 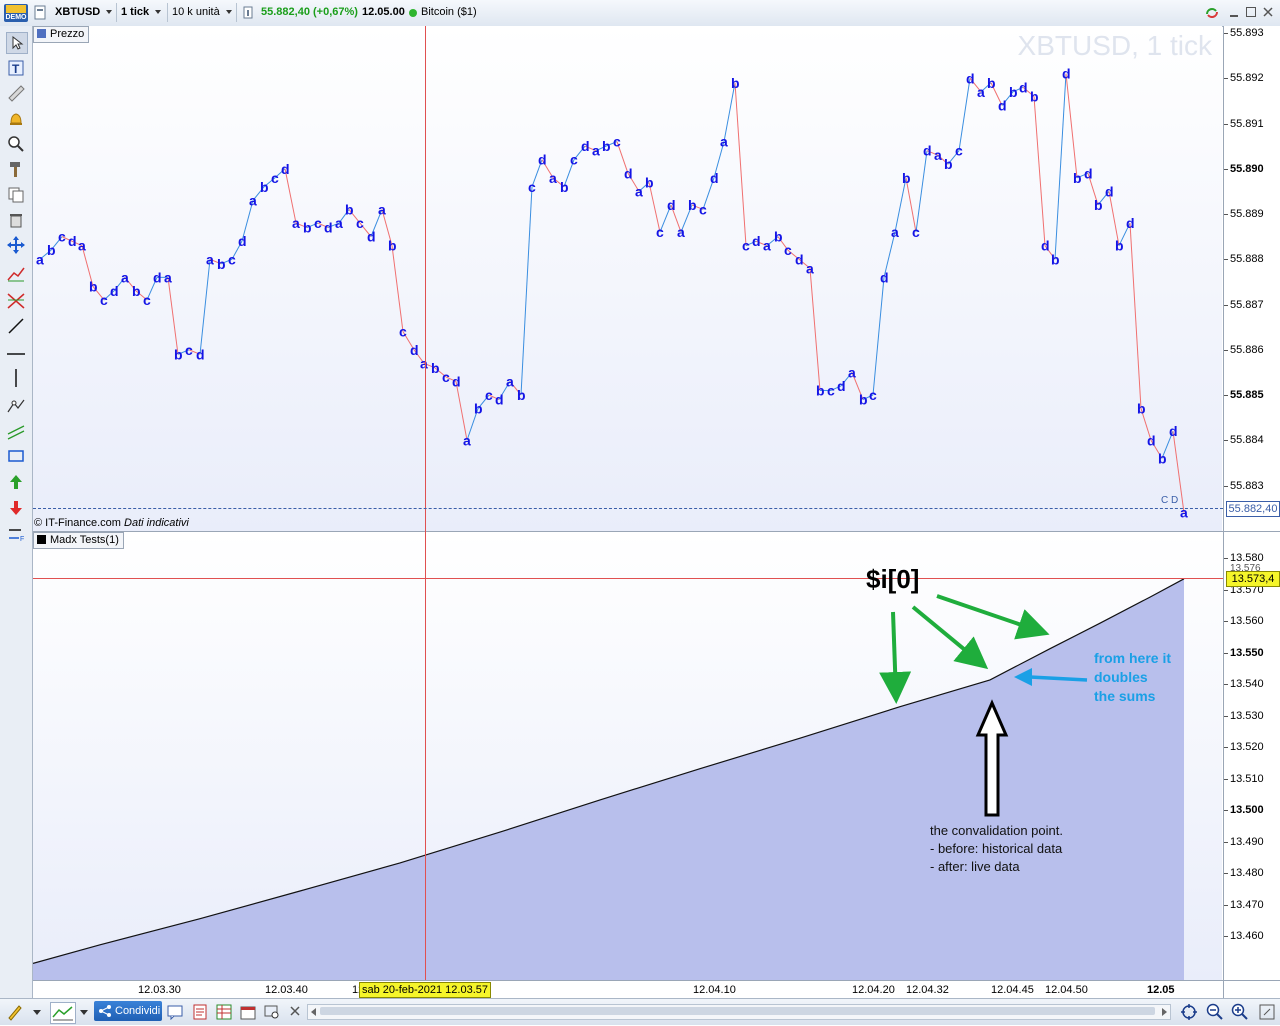 I want to click on x-tick: 12.03.30, so click(x=159, y=990).